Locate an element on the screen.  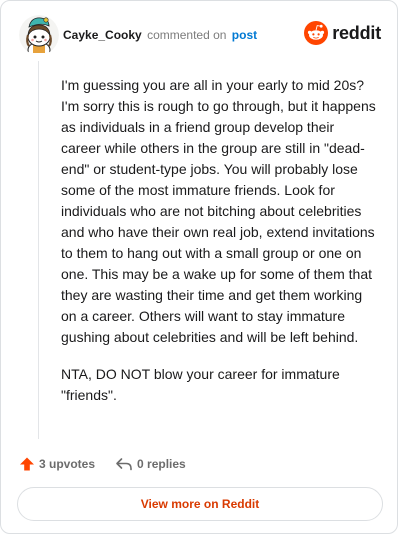
reply-button: 0 replies is located at coordinates (150, 464).